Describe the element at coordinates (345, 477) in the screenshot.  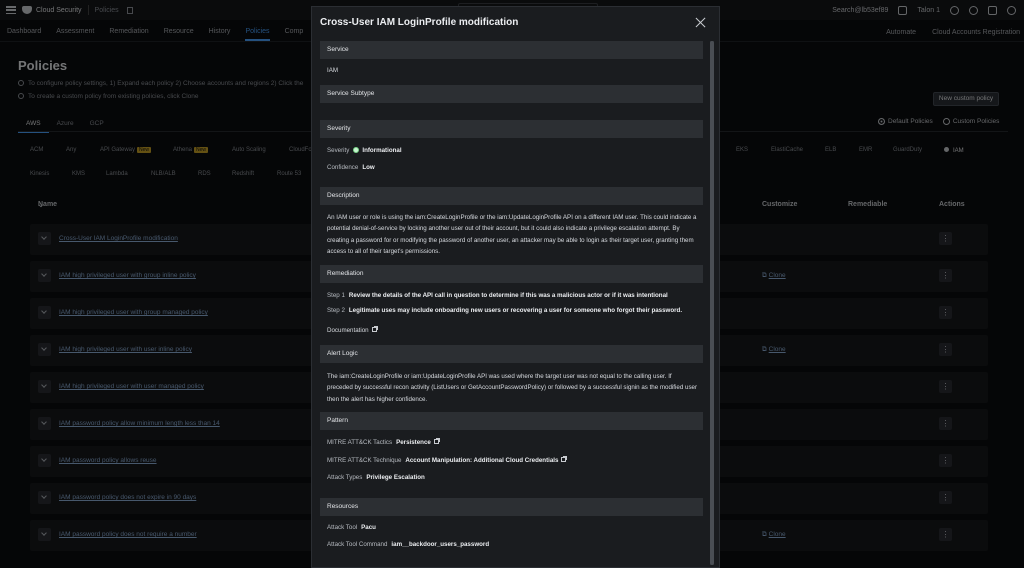
I see `attack-types-label: Attack Types` at that location.